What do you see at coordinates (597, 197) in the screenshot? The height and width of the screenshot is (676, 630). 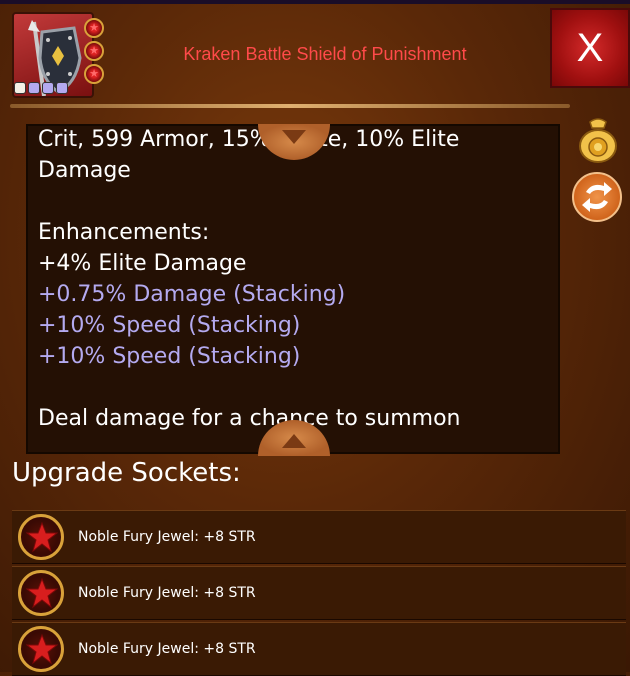 I see `swap-arrows-icon` at bounding box center [597, 197].